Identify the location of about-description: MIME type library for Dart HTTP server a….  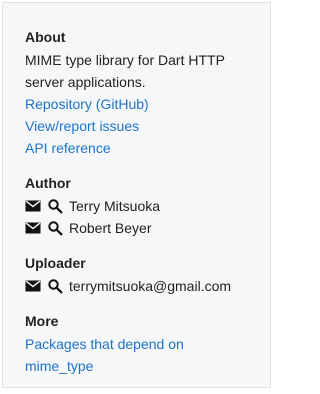
(125, 71).